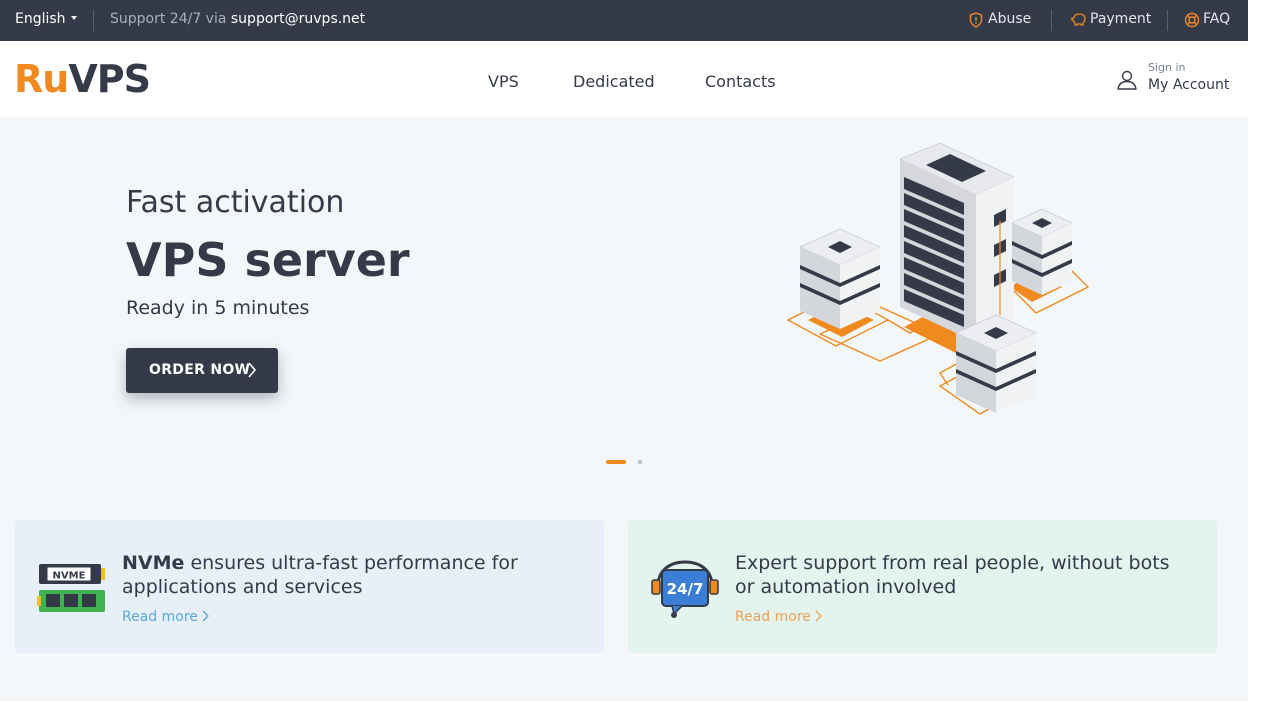  I want to click on nav-contacts: Contacts, so click(740, 81).